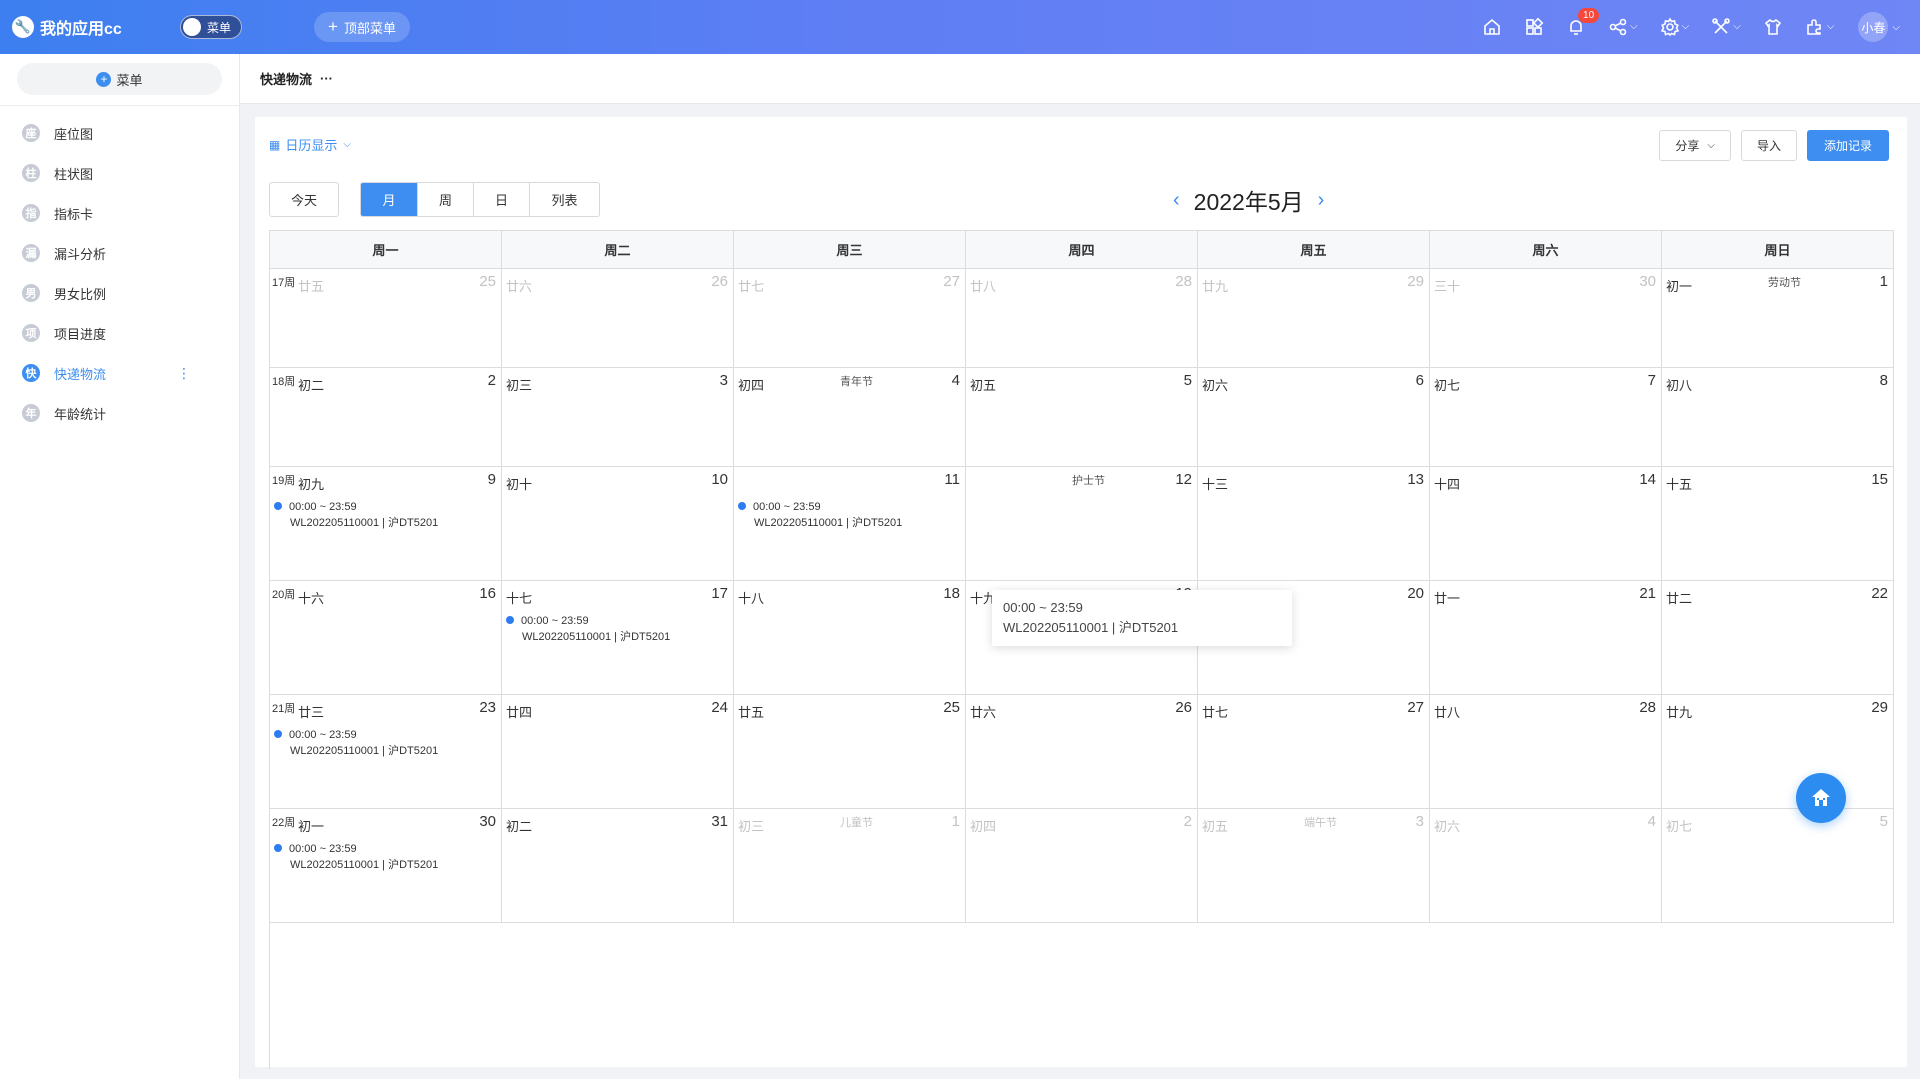 Image resolution: width=1920 pixels, height=1079 pixels. I want to click on weekday-label: 周三, so click(850, 250).